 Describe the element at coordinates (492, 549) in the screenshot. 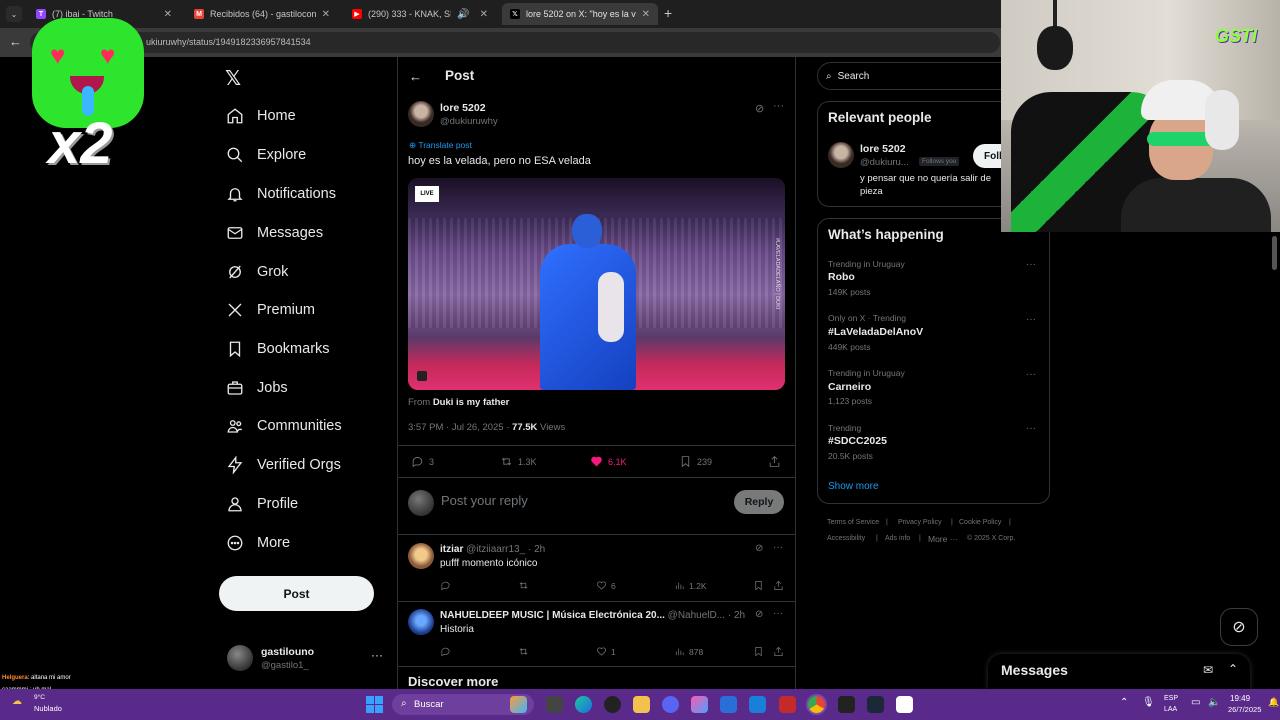

I see `comment-author: itziar @itziiaarr13_ · 2h` at that location.